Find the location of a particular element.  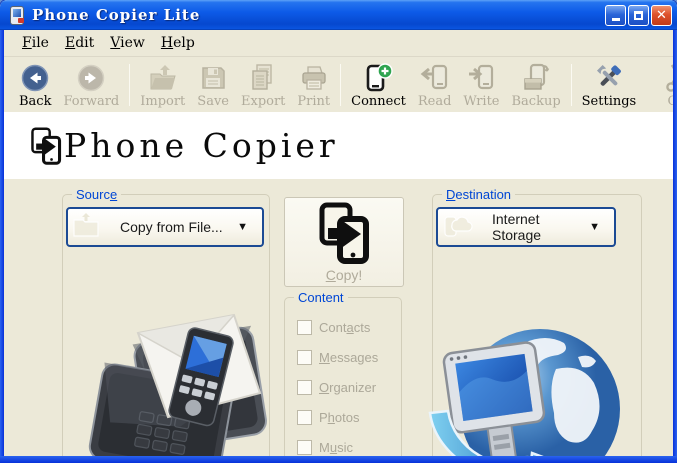

connect-button: Connect is located at coordinates (378, 85).